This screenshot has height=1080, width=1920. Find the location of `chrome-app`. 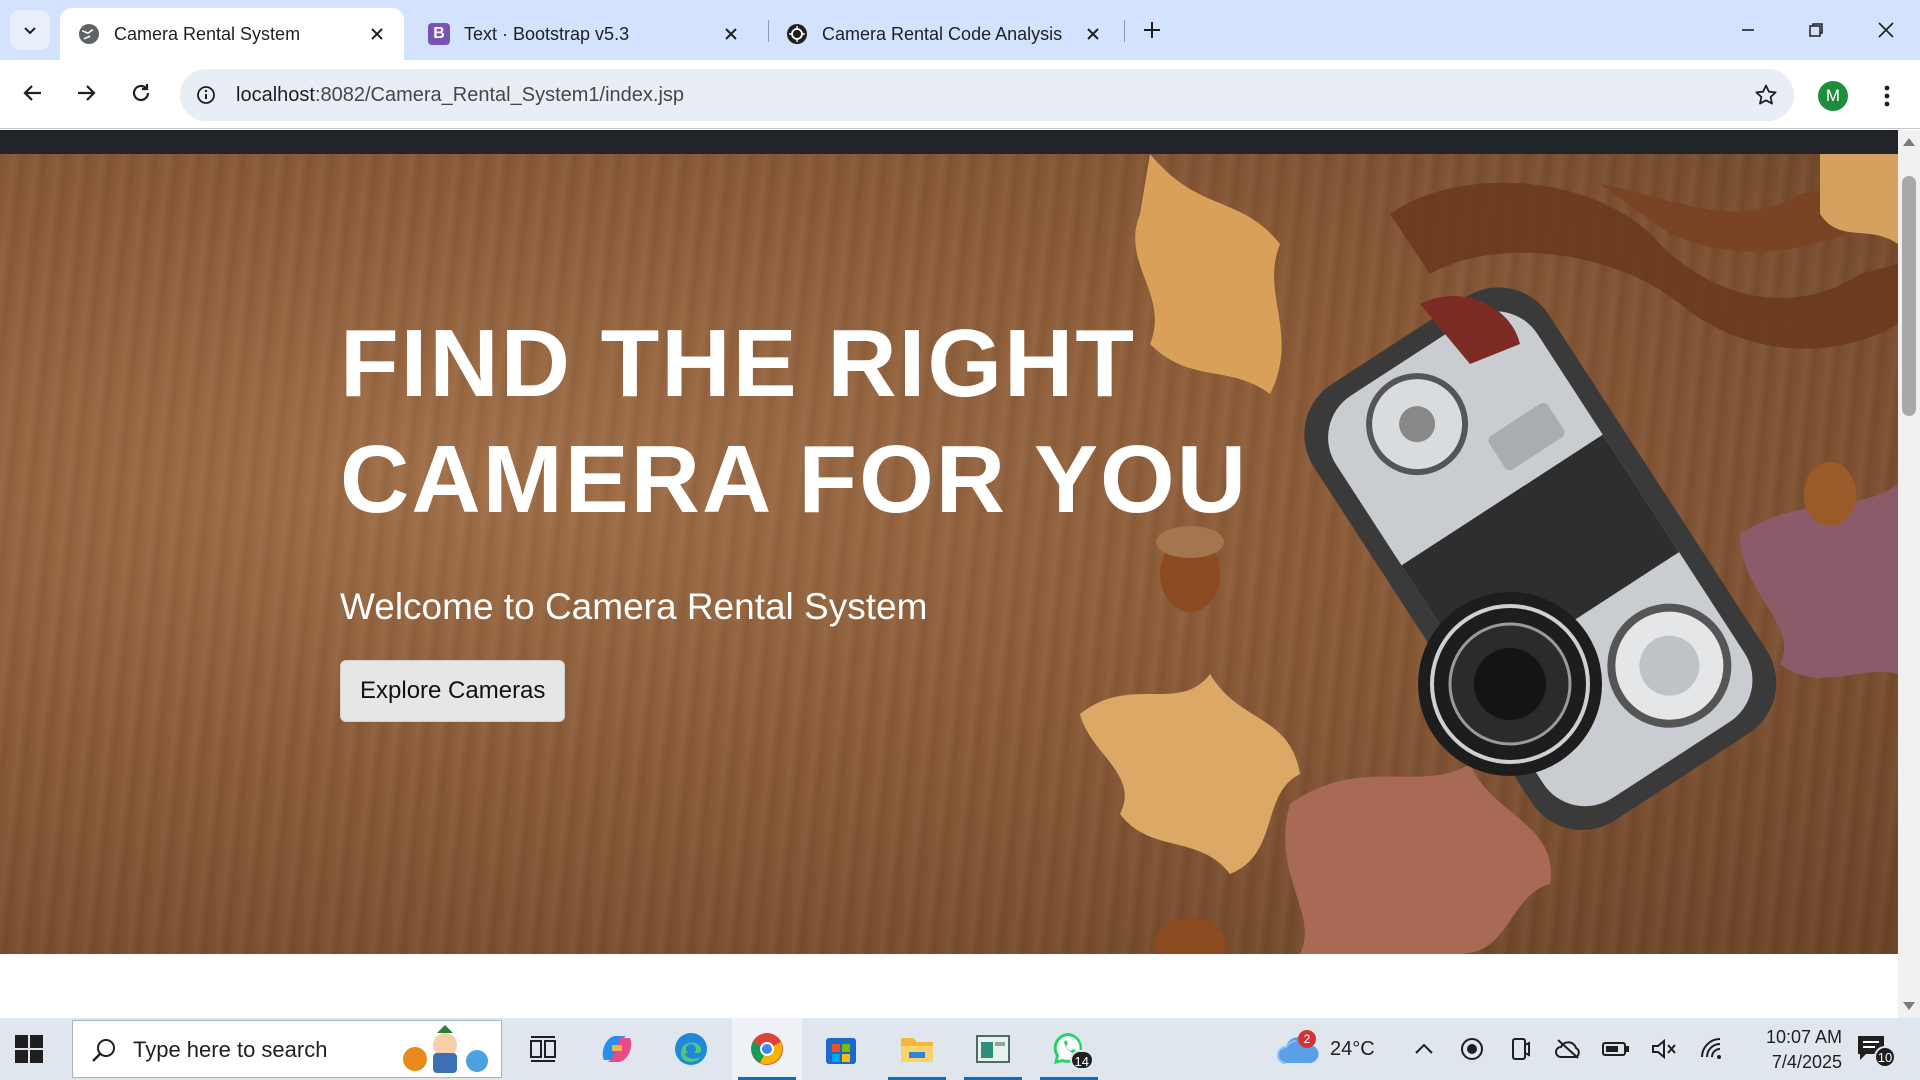

chrome-app is located at coordinates (767, 1049).